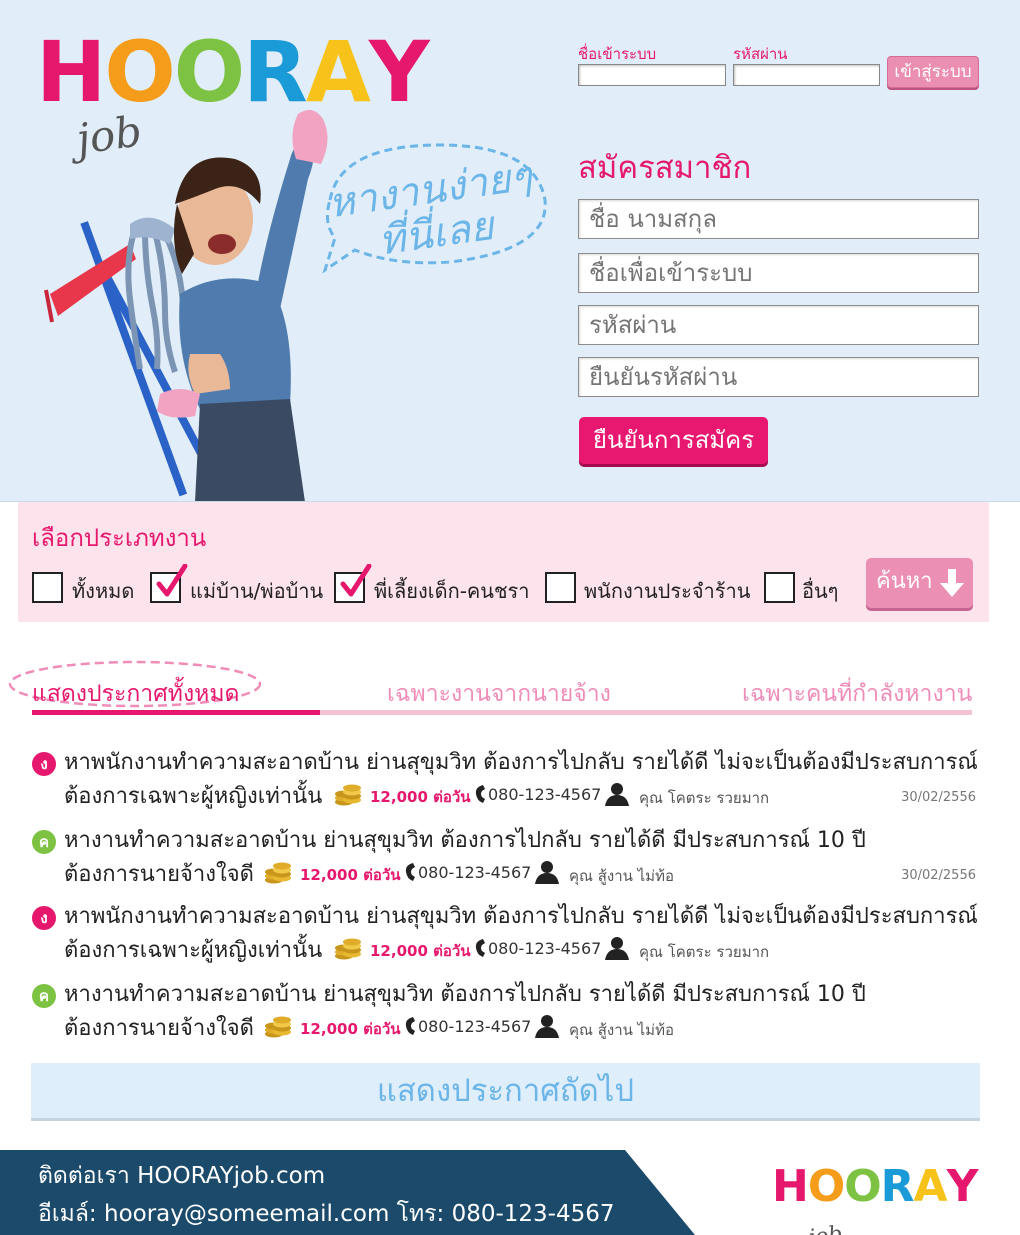  I want to click on login-button: เข้าสู่ระบบ, so click(933, 72).